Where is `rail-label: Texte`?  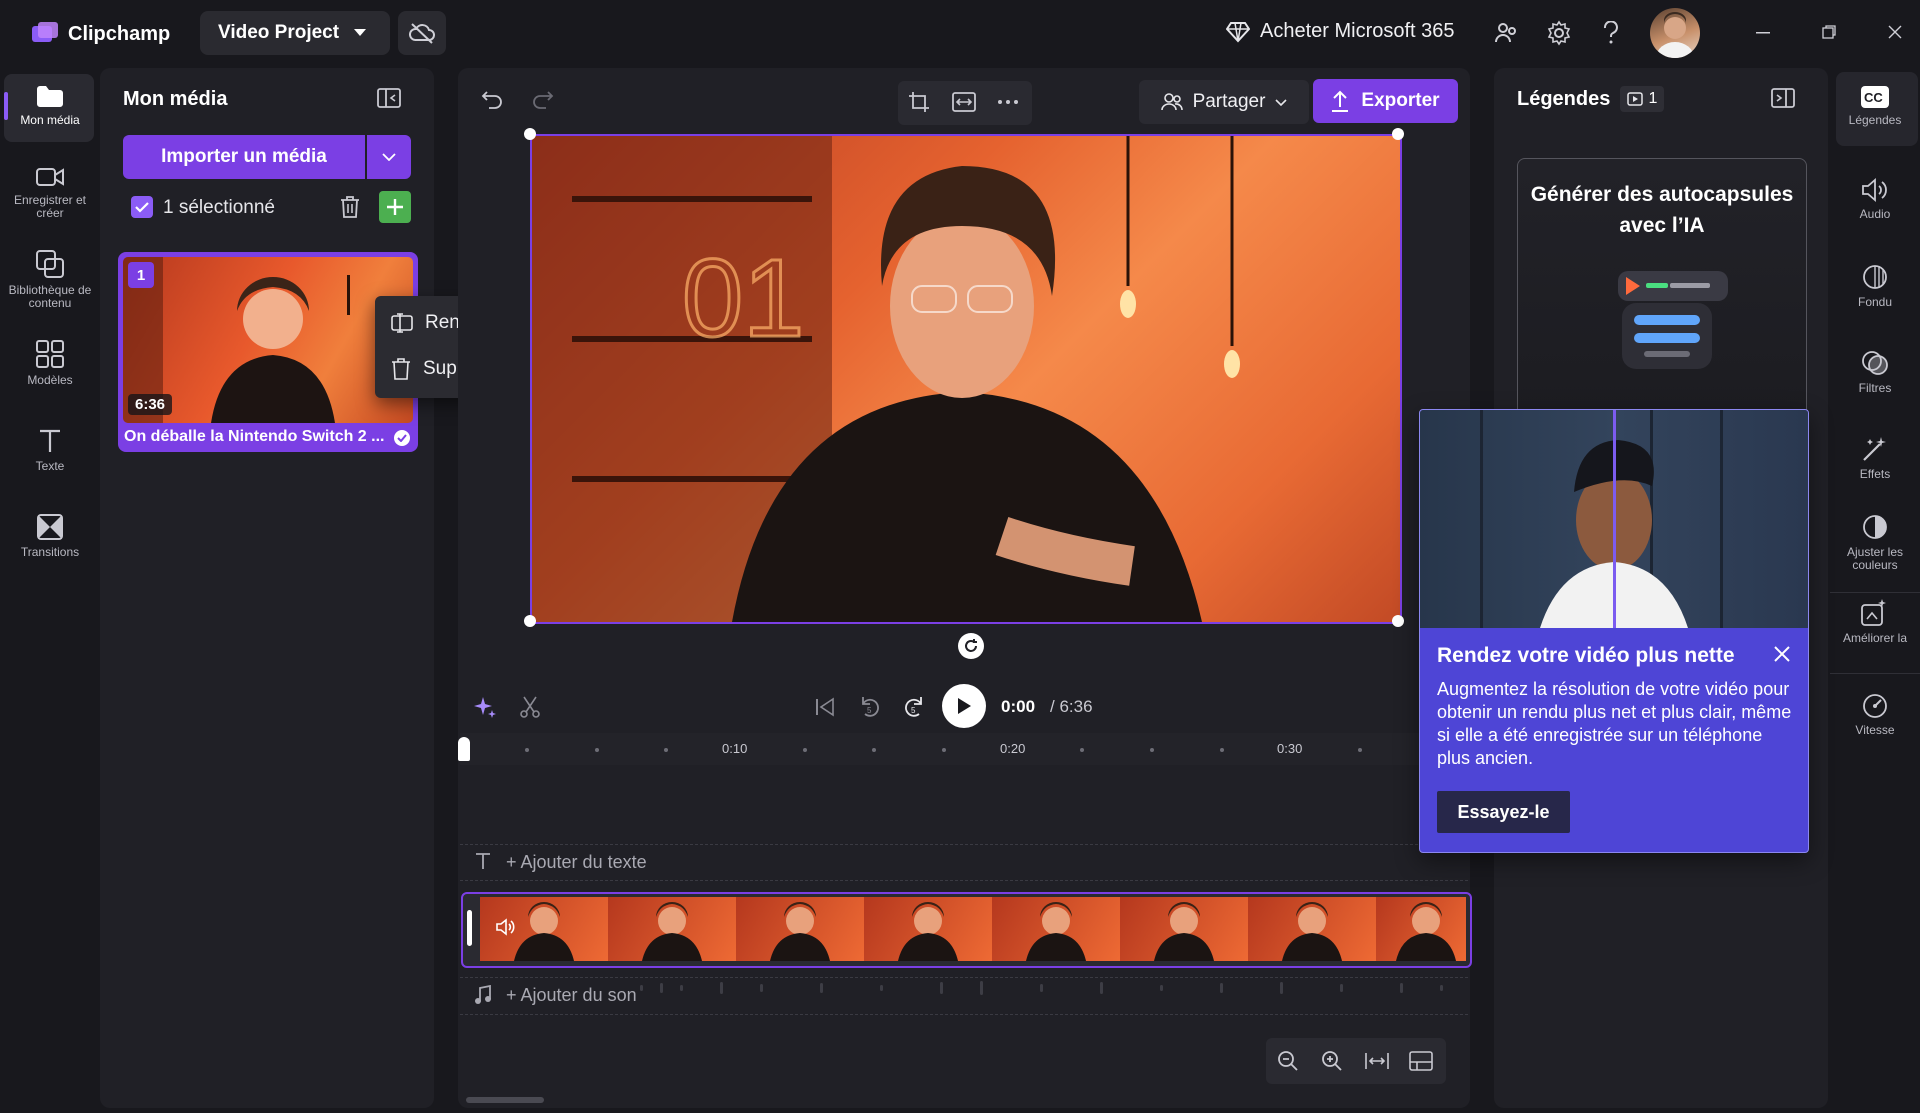 rail-label: Texte is located at coordinates (50, 466).